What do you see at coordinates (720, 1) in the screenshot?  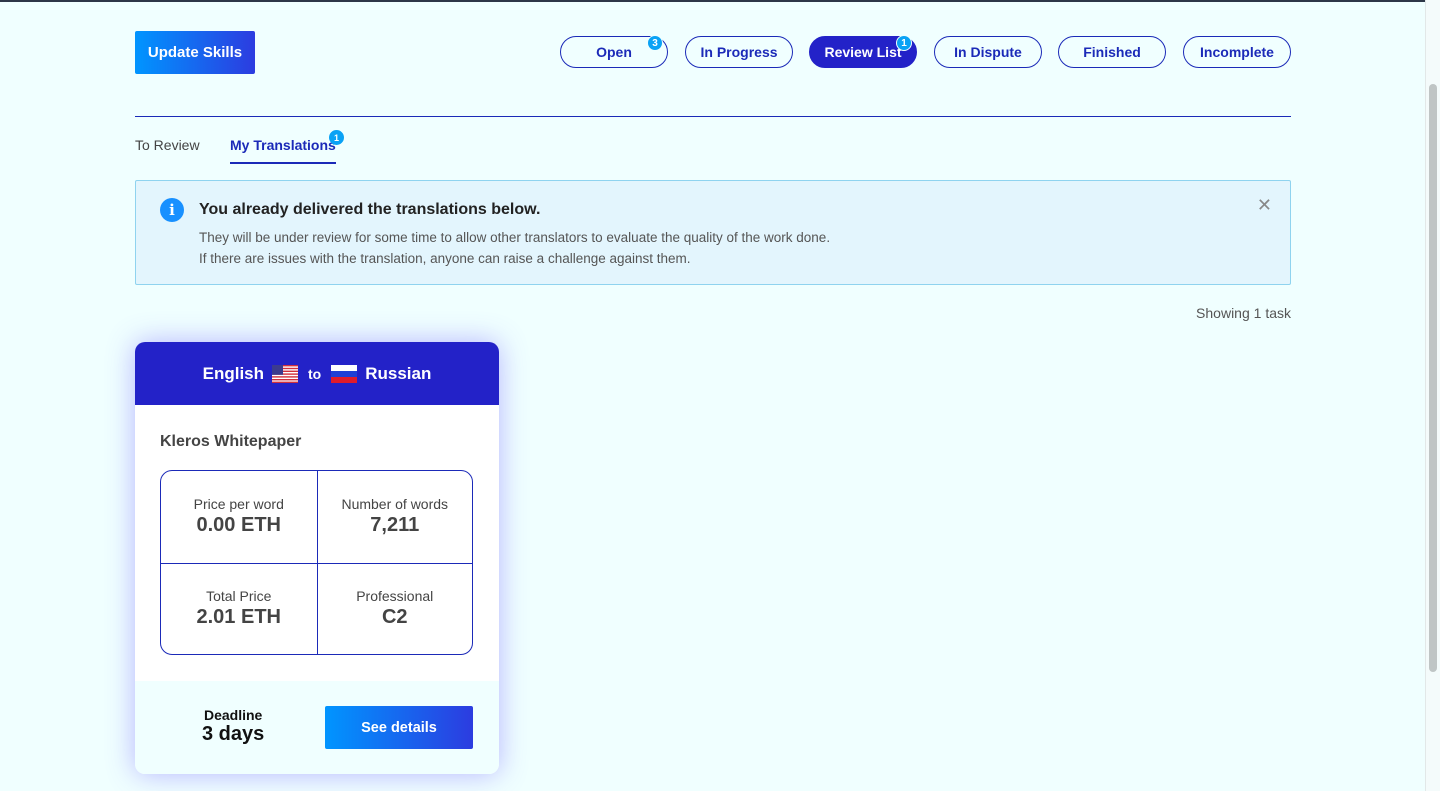 I see `top-border` at bounding box center [720, 1].